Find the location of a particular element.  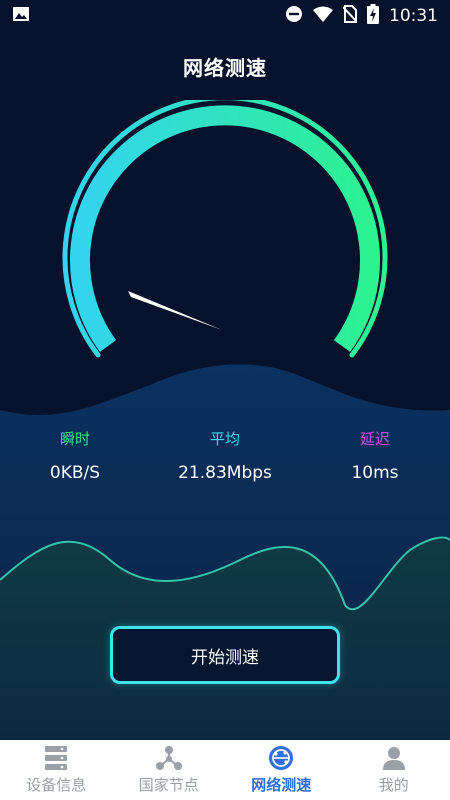

tab-device-info: 设备信息 is located at coordinates (56, 770).